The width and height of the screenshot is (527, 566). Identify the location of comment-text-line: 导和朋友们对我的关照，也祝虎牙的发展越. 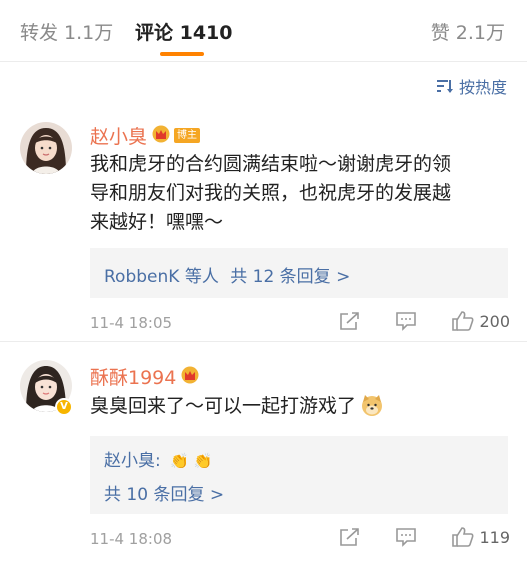
(271, 193).